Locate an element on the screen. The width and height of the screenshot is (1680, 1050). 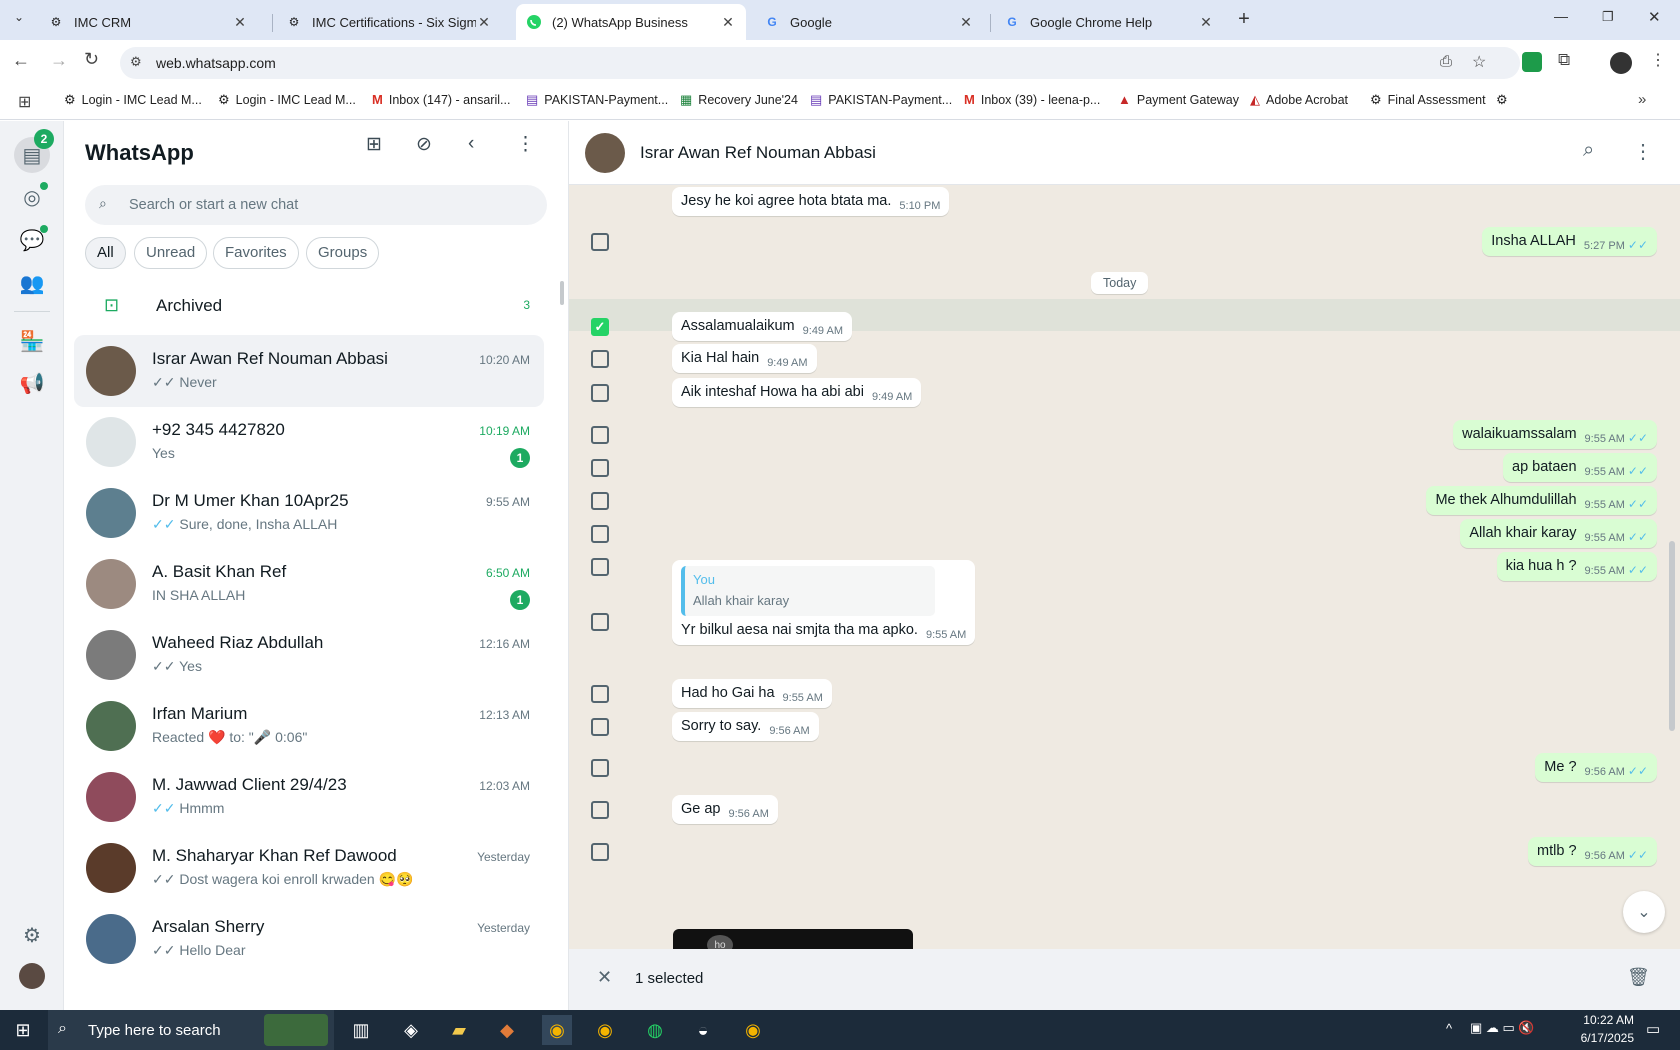
url-text: web.whatsapp.com is located at coordinates (216, 63).